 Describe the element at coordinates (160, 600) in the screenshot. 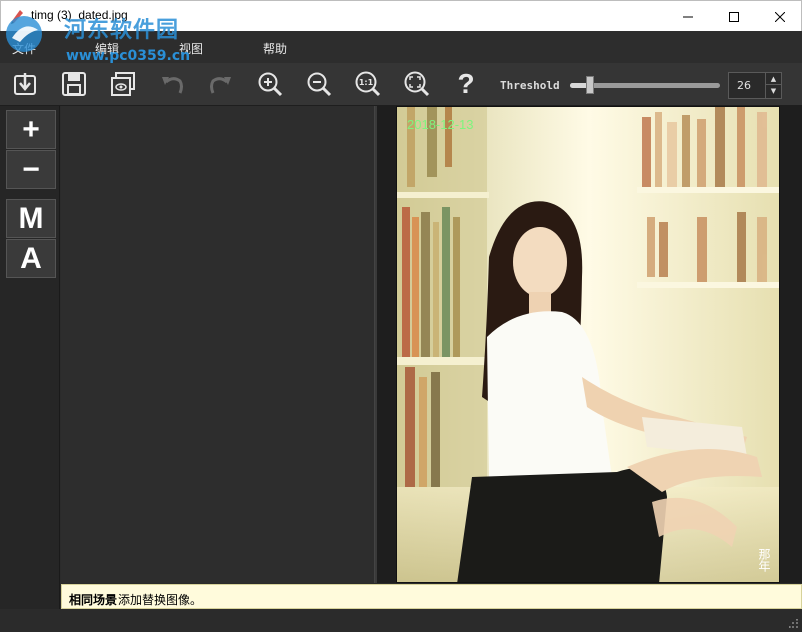

I see `status-message: 添加替换图像。` at that location.